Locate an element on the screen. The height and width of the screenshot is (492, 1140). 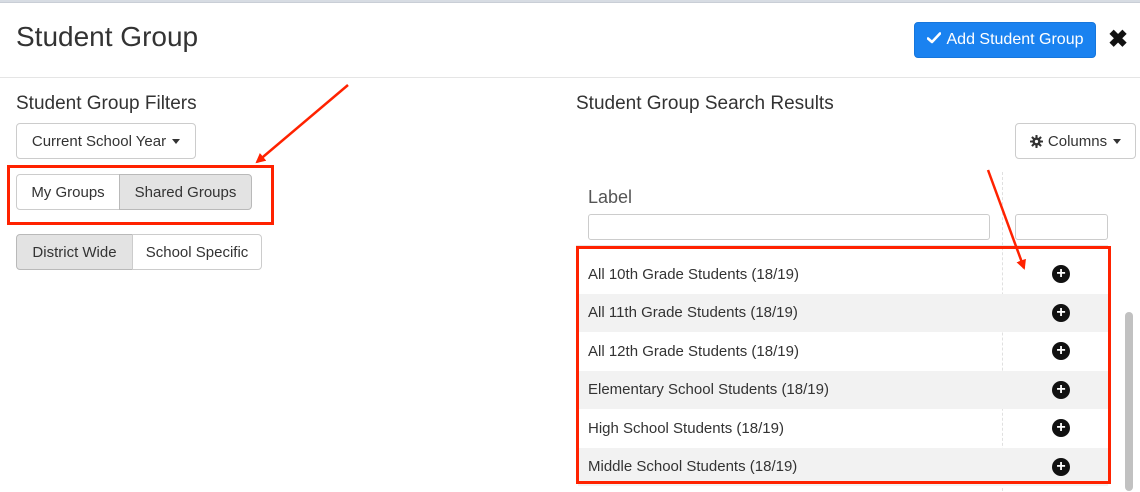
results-title: Student Group Search Results is located at coordinates (705, 103).